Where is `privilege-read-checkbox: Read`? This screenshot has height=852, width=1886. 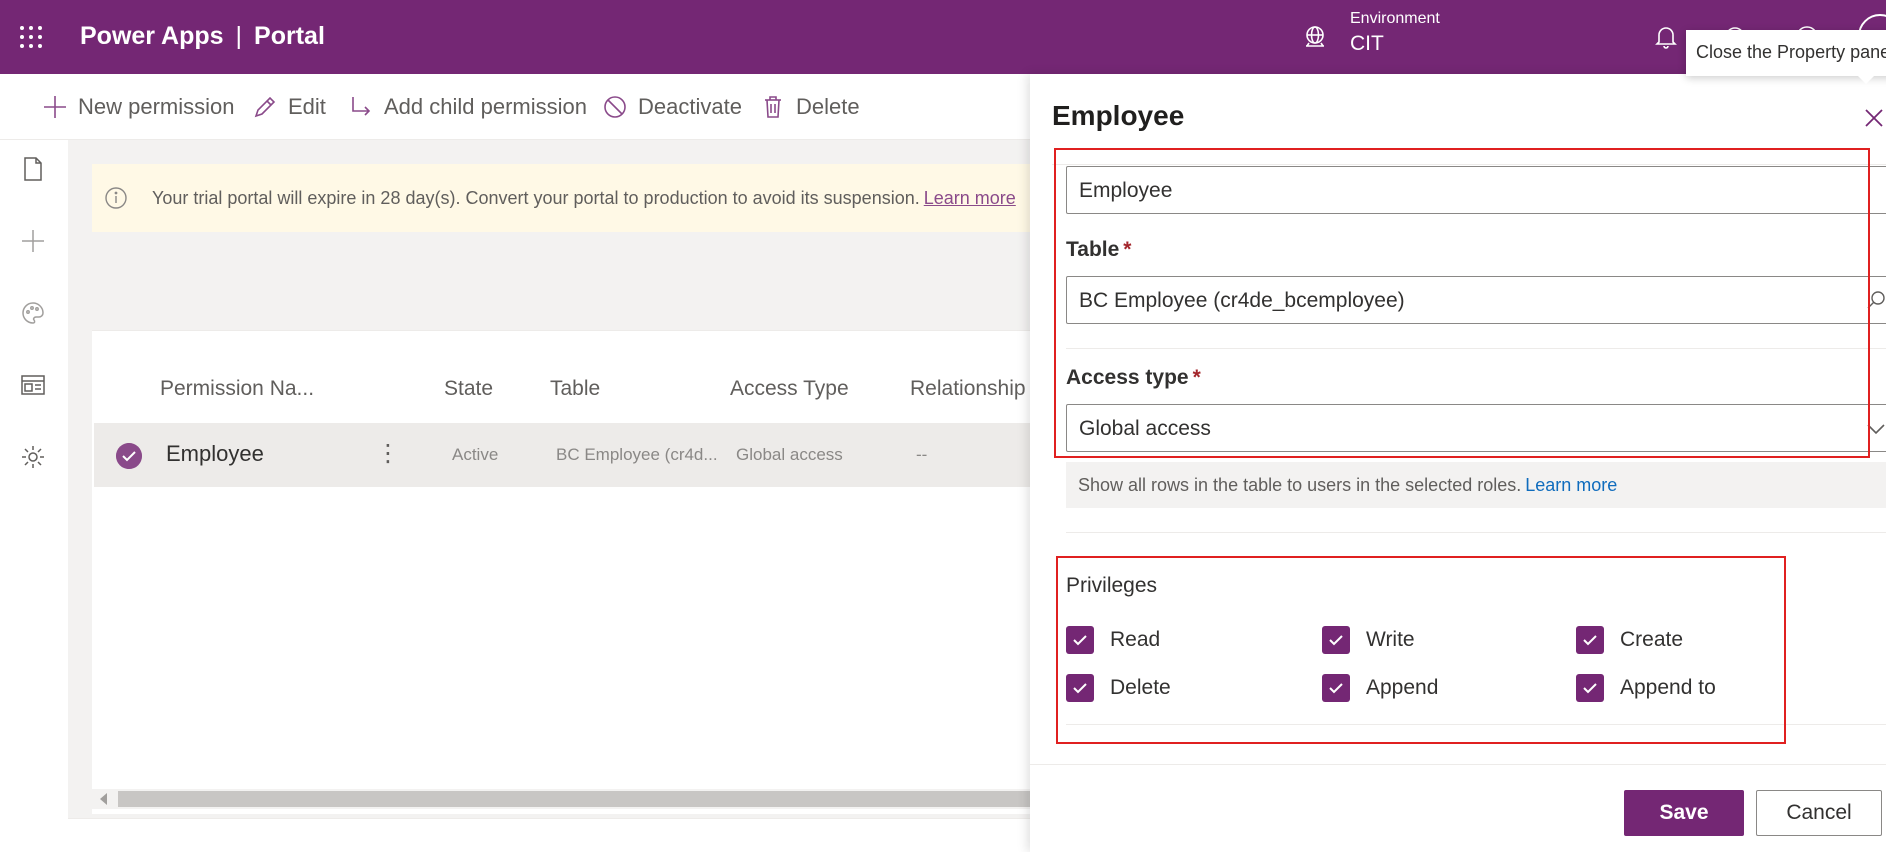
privilege-read-checkbox: Read is located at coordinates (1113, 640).